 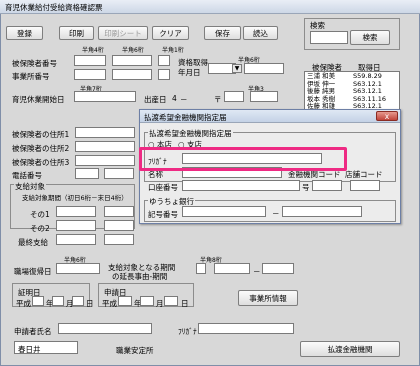 What do you see at coordinates (268, 298) in the screenshot?
I see `office-info-button: 事業所情報` at bounding box center [268, 298].